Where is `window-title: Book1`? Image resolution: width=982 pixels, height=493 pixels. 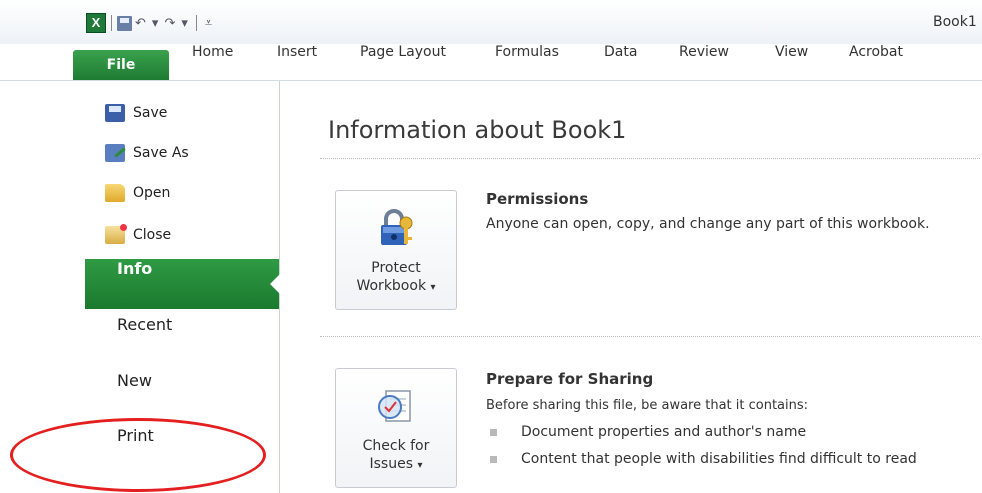
window-title: Book1 is located at coordinates (955, 22).